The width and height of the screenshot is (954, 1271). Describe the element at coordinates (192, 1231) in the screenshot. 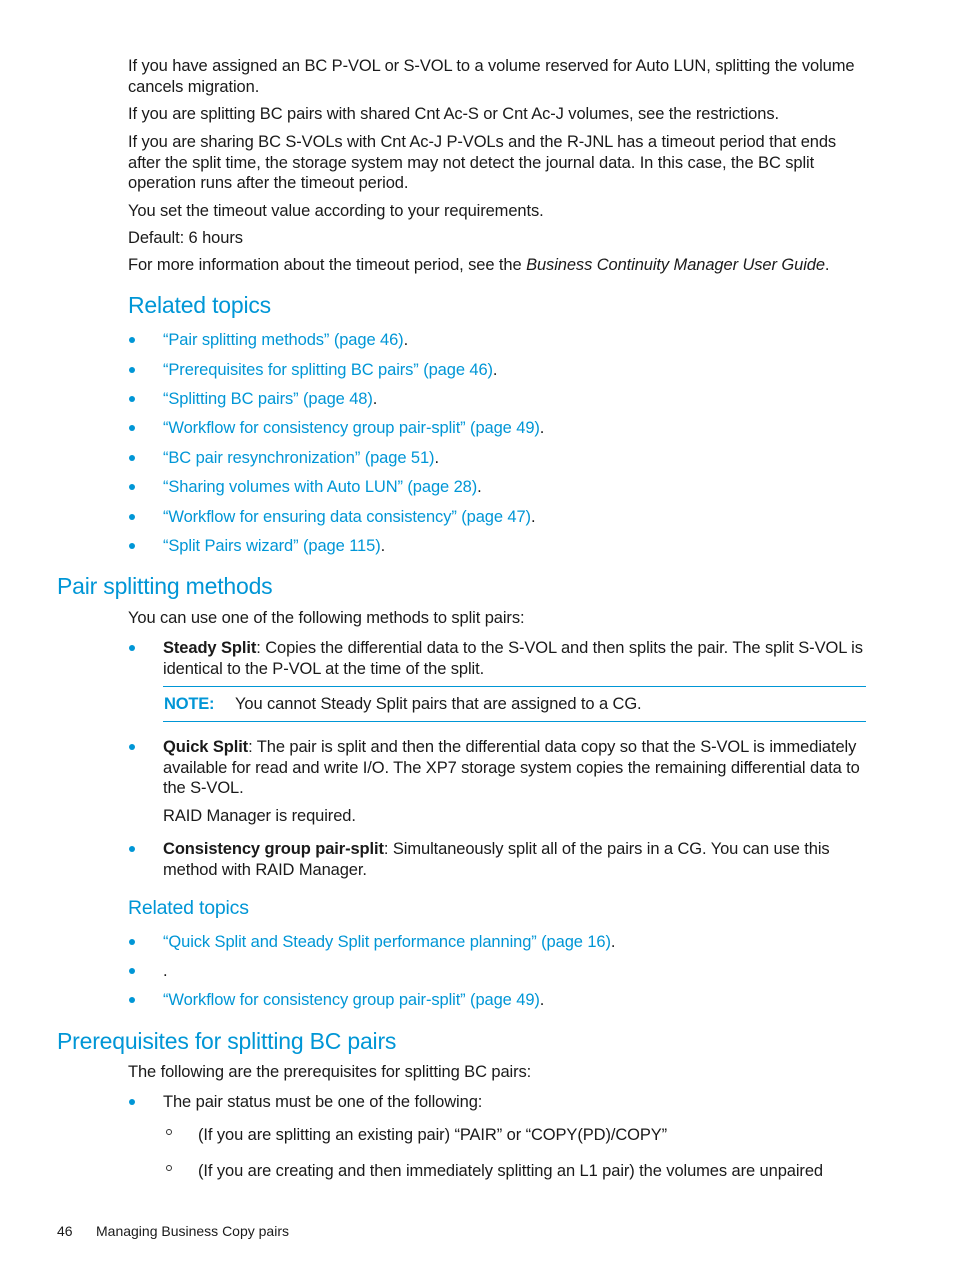

I see `chapter-title: Managing Business Copy pairs` at that location.